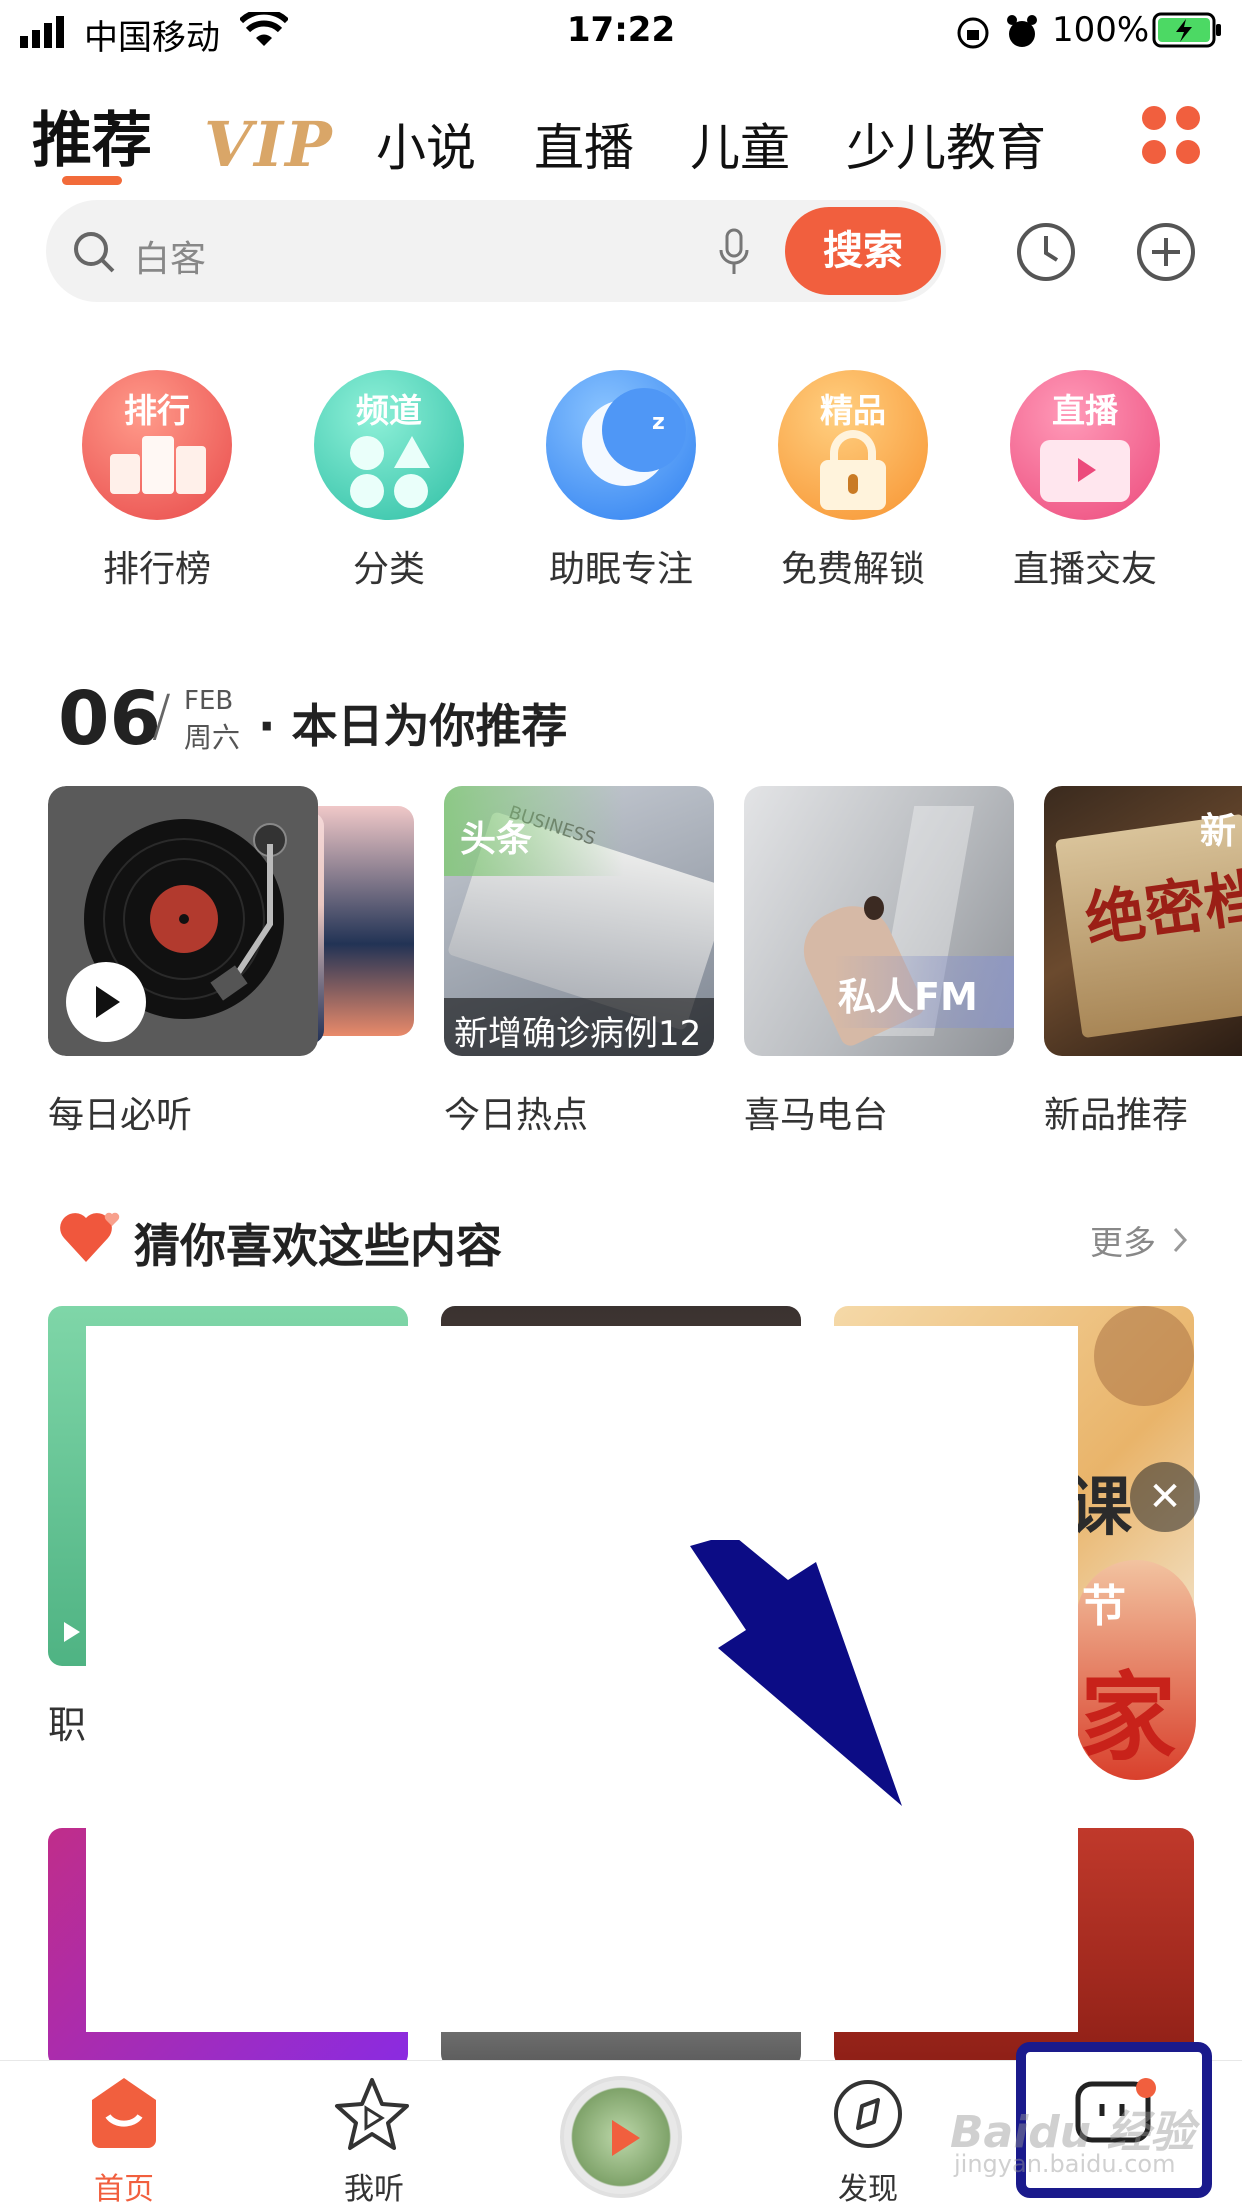 This screenshot has height=2208, width=1242. What do you see at coordinates (868, 2186) in the screenshot?
I see `nav-discover: 发现` at bounding box center [868, 2186].